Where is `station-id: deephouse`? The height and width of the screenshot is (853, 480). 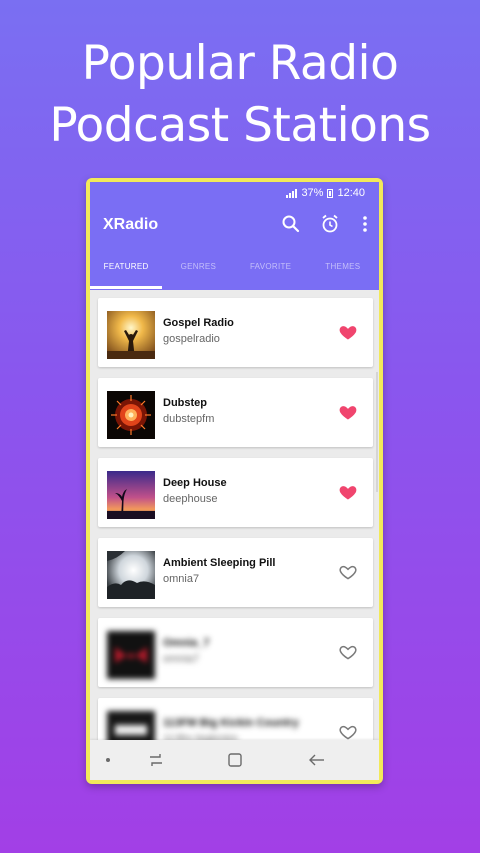 station-id: deephouse is located at coordinates (190, 499).